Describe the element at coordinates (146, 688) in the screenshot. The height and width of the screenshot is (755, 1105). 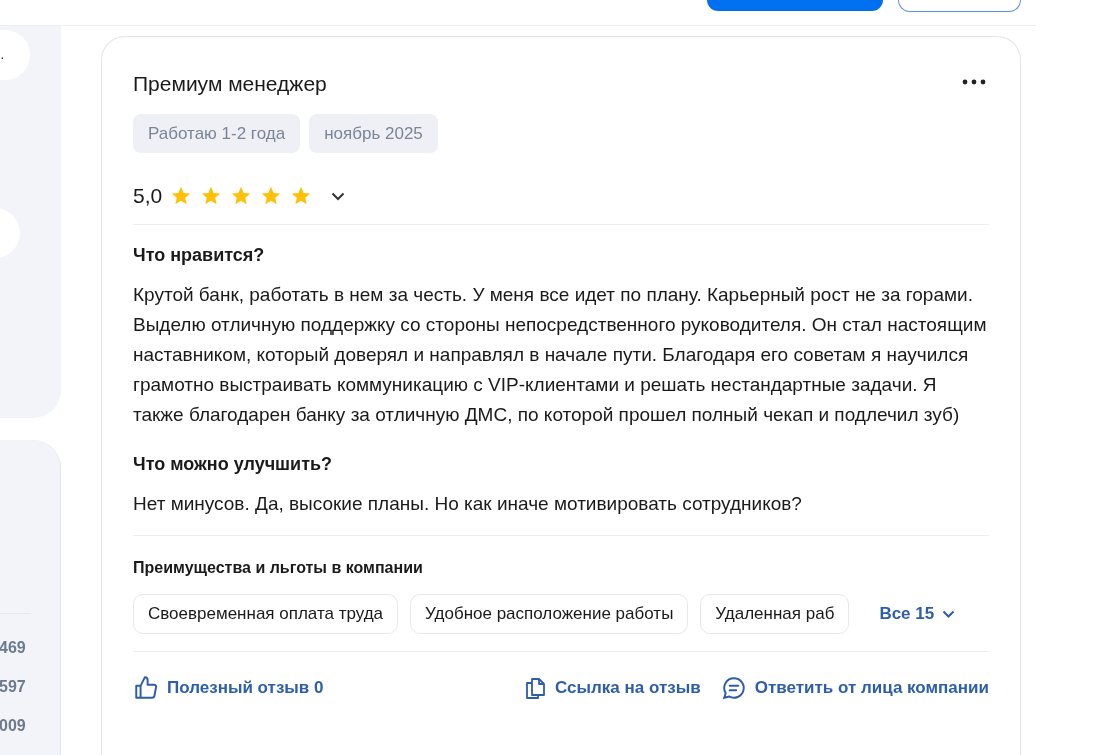
I see `thumbs-up-icon` at that location.